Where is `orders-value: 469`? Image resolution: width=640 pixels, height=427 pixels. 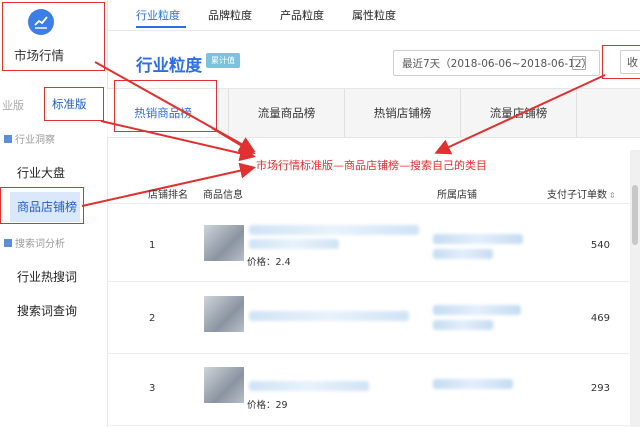
orders-value: 469 is located at coordinates (600, 318).